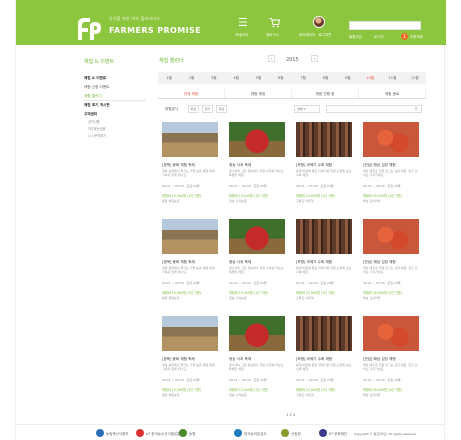  I want to click on farmers-promise-logo, so click(89, 29).